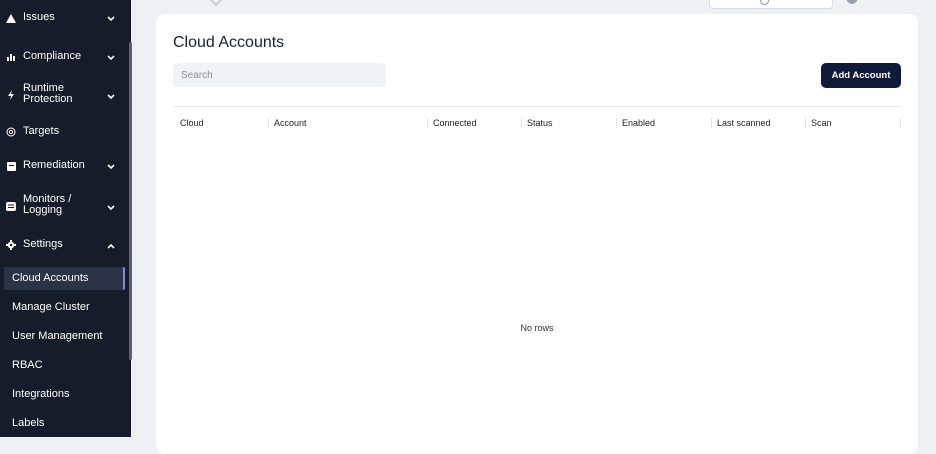 The width and height of the screenshot is (936, 454). I want to click on sidebar-item-remediation: Remediation, so click(64, 166).